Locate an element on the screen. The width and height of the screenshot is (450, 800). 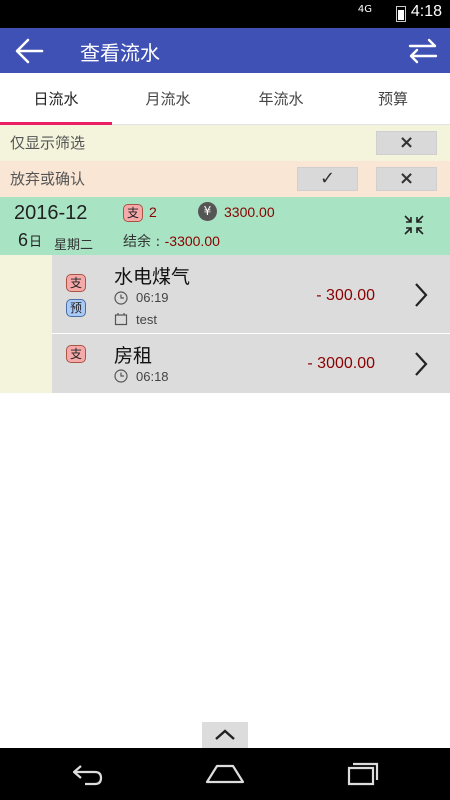
expand-panel-button is located at coordinates (225, 735).